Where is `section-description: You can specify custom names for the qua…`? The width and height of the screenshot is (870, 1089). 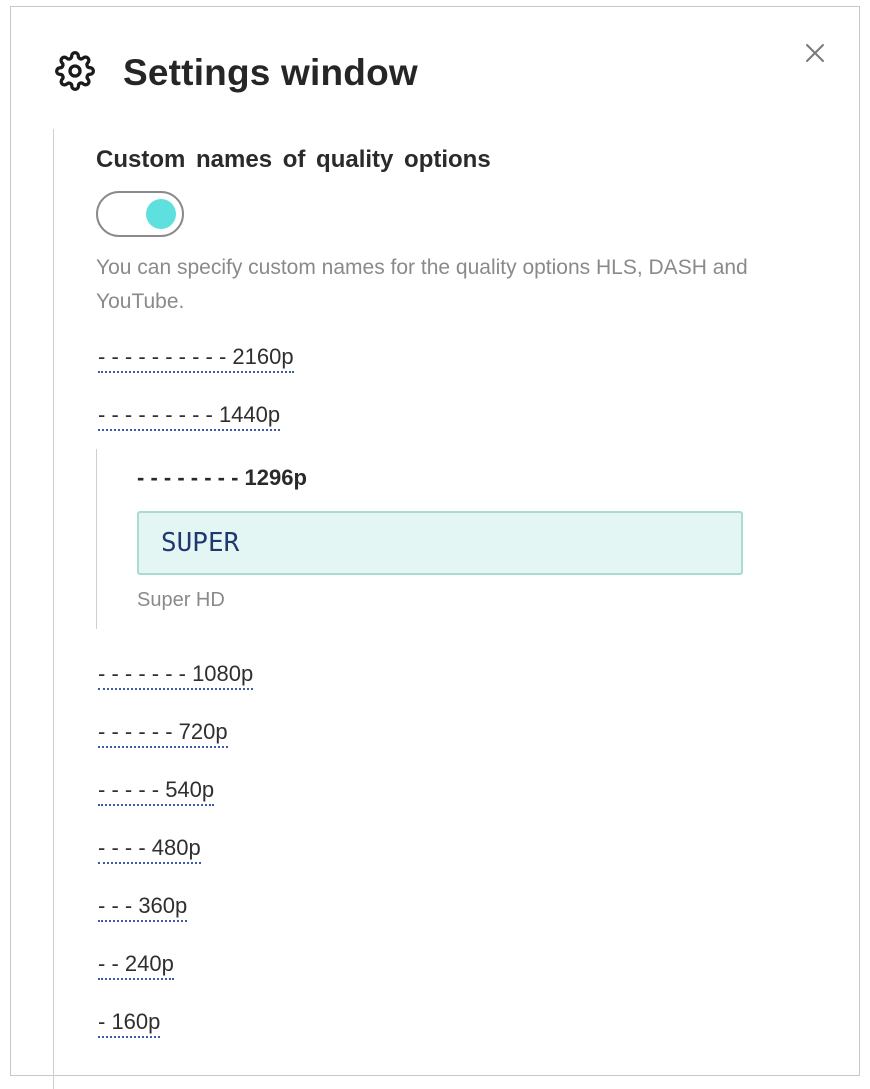 section-description: You can specify custom names for the qua… is located at coordinates (422, 284).